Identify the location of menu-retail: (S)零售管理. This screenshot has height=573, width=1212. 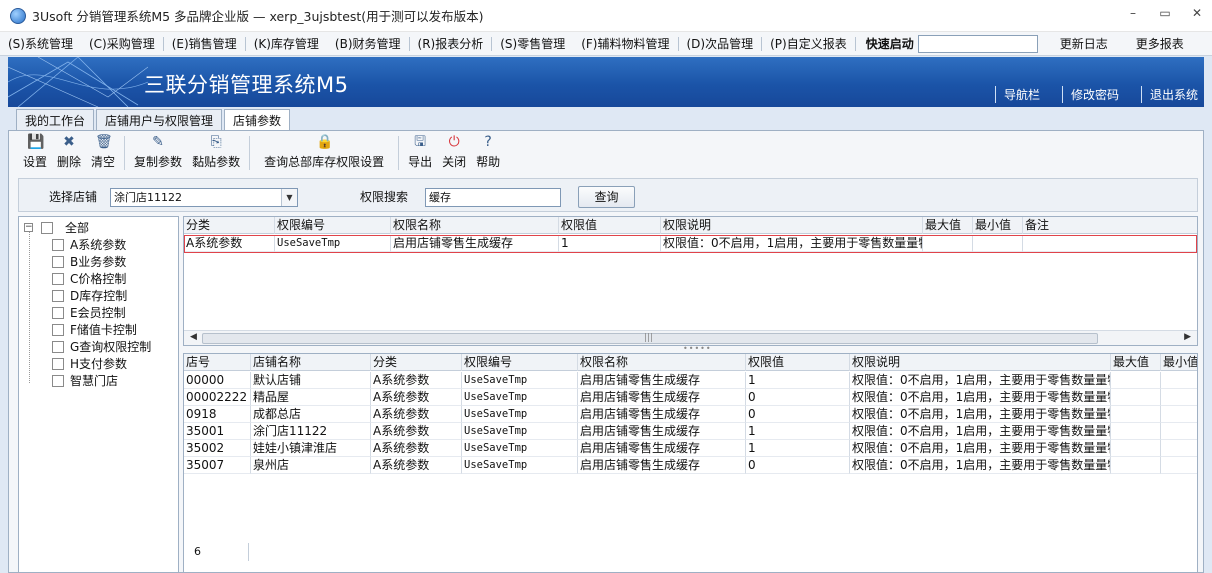
(532, 43).